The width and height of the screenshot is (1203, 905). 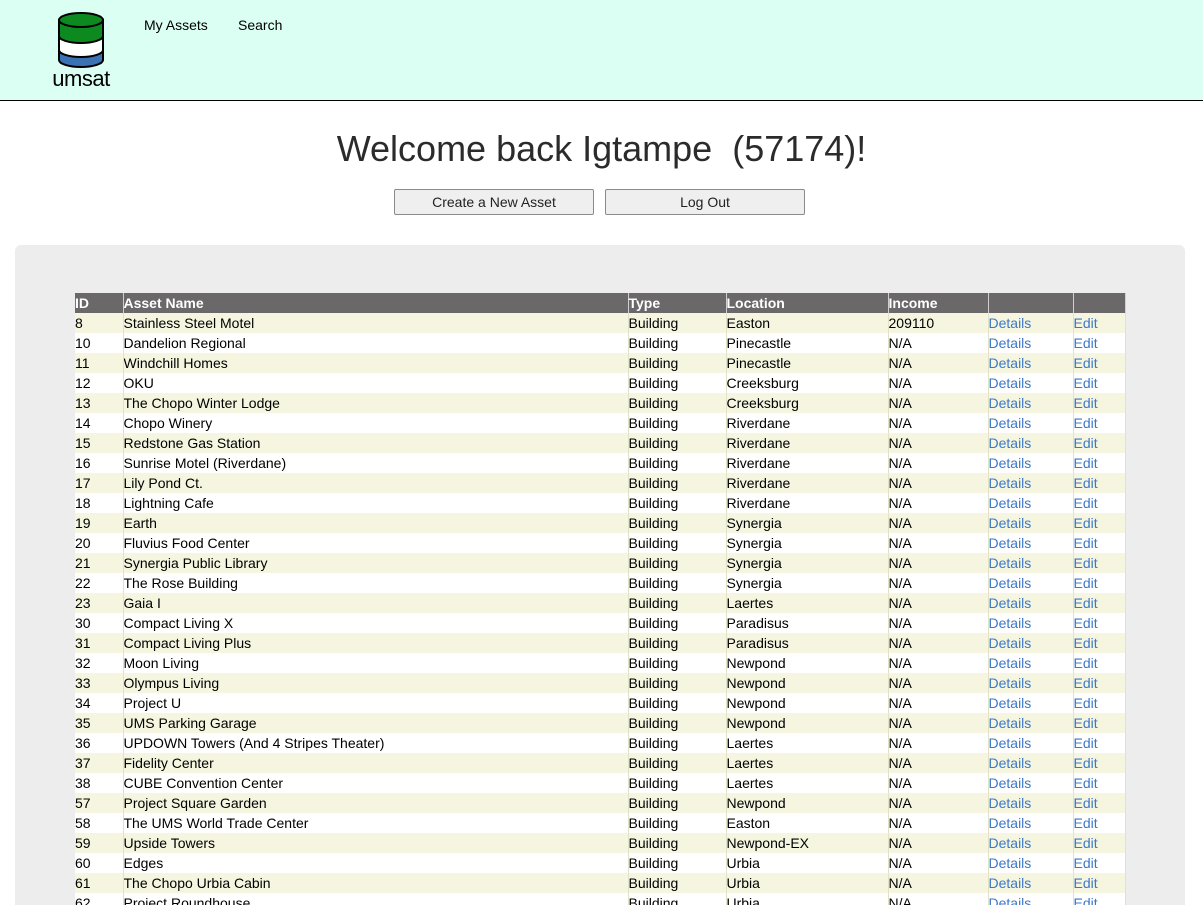 I want to click on cell-id: 8, so click(x=99, y=323).